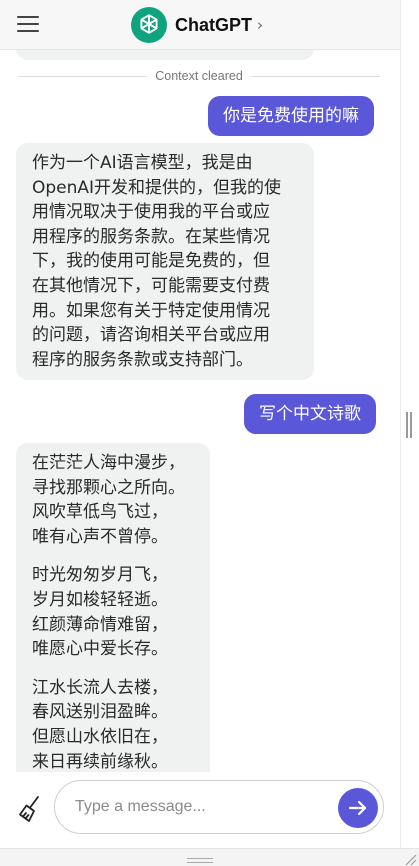  What do you see at coordinates (100, 575) in the screenshot?
I see `poem-line: 时光匆匆岁月飞，` at bounding box center [100, 575].